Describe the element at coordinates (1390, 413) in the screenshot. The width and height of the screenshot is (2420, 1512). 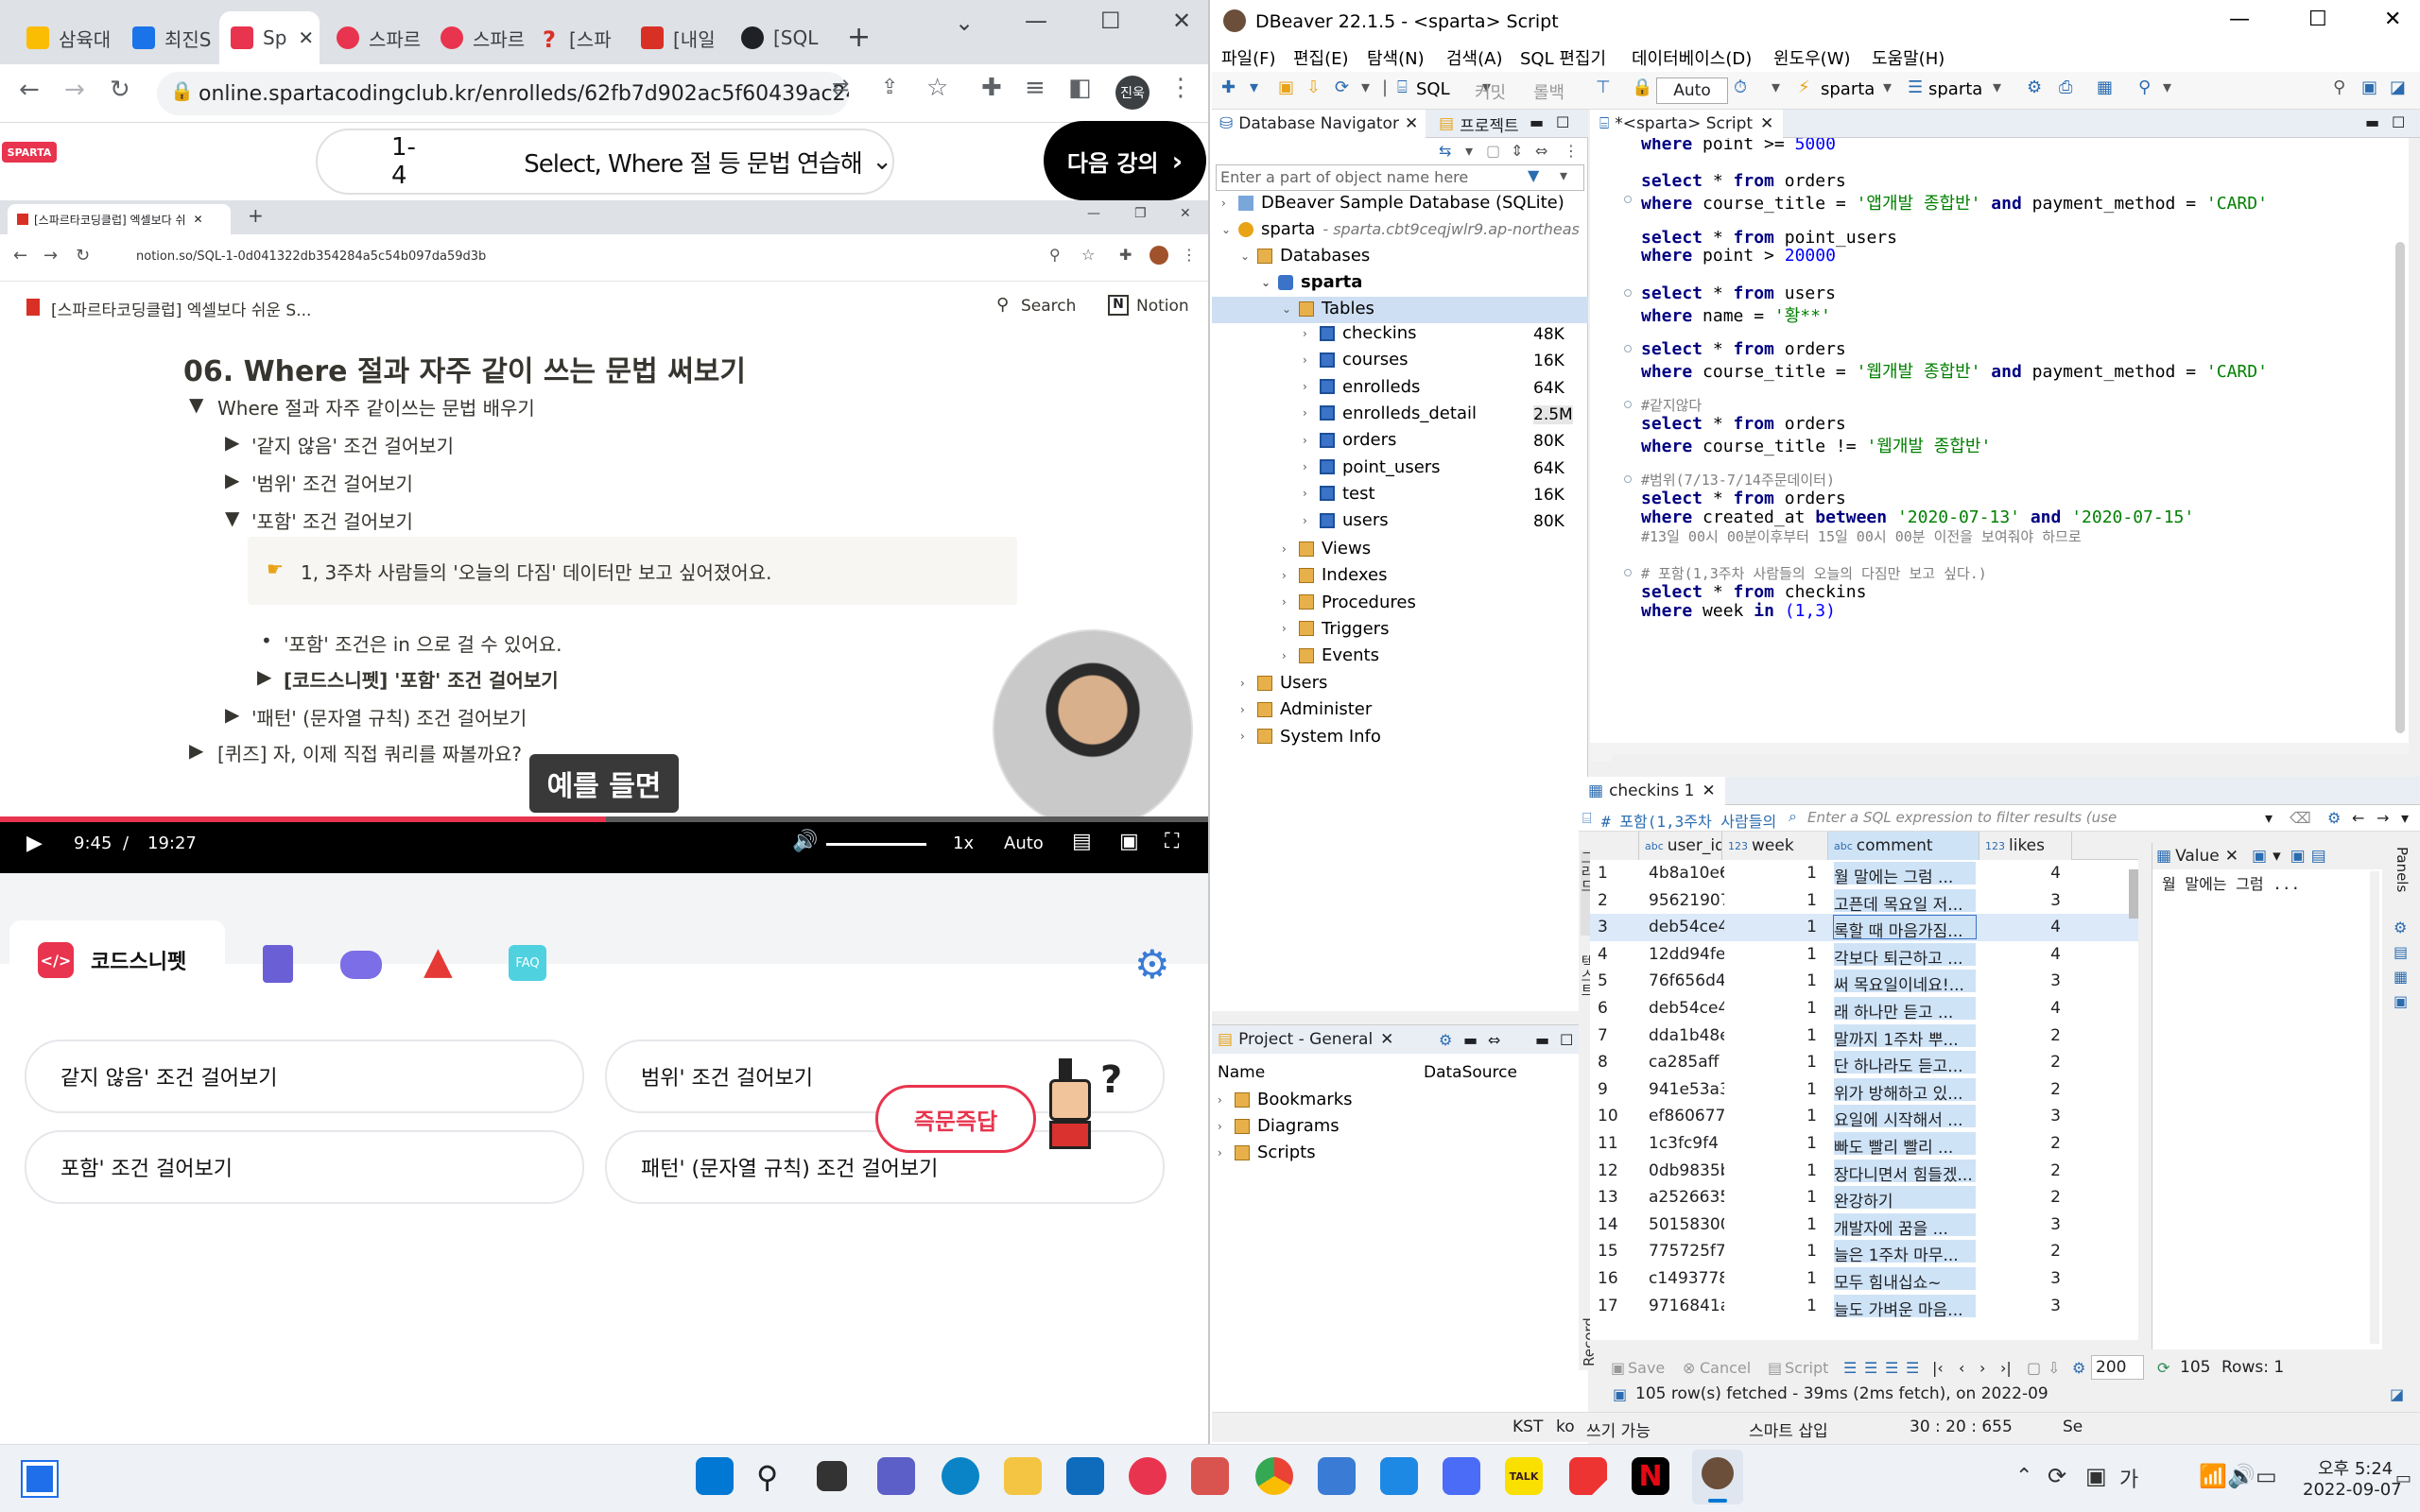
I see `tree-node-table: › enrolleds_detail` at that location.